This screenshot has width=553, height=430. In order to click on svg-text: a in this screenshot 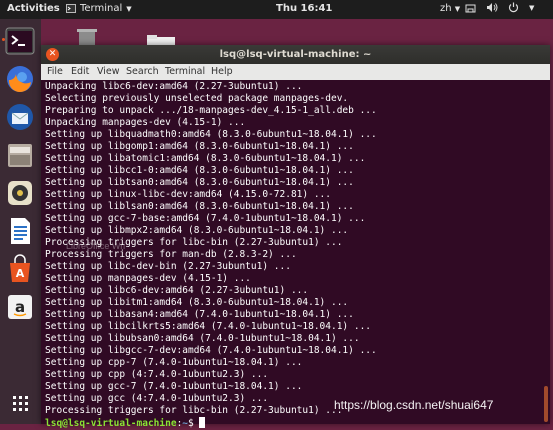, I will do `click(20, 307)`.